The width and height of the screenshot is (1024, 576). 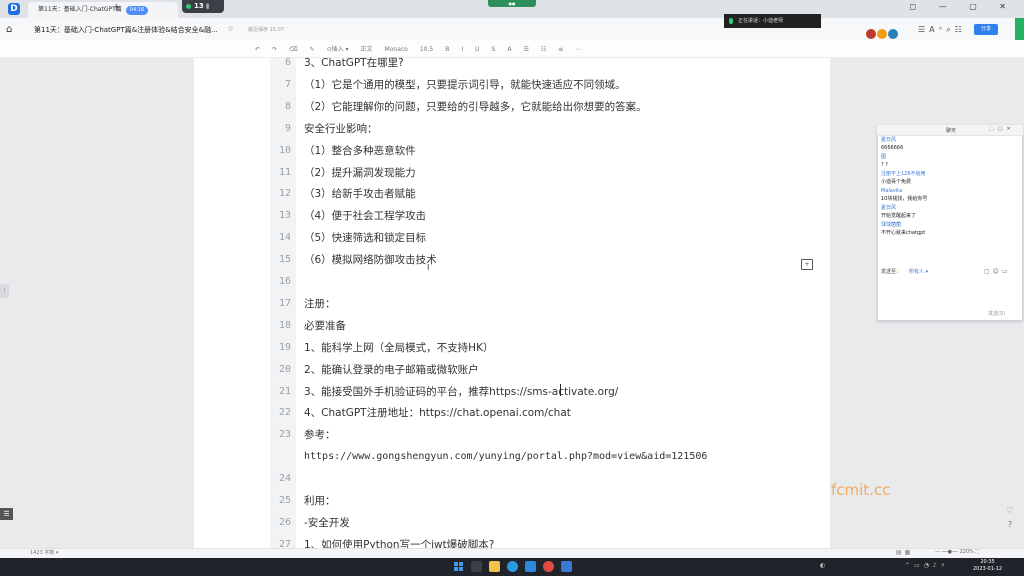 What do you see at coordinates (284, 413) in the screenshot?
I see `line-number: 22` at bounding box center [284, 413].